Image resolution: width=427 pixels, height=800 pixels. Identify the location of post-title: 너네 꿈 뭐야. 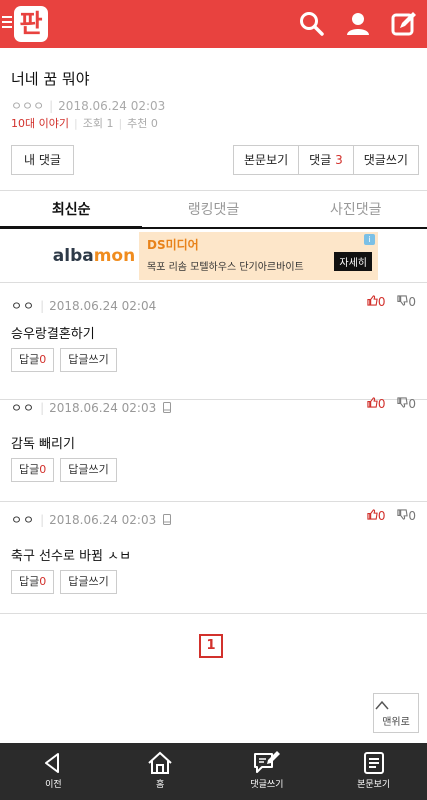
(50, 79).